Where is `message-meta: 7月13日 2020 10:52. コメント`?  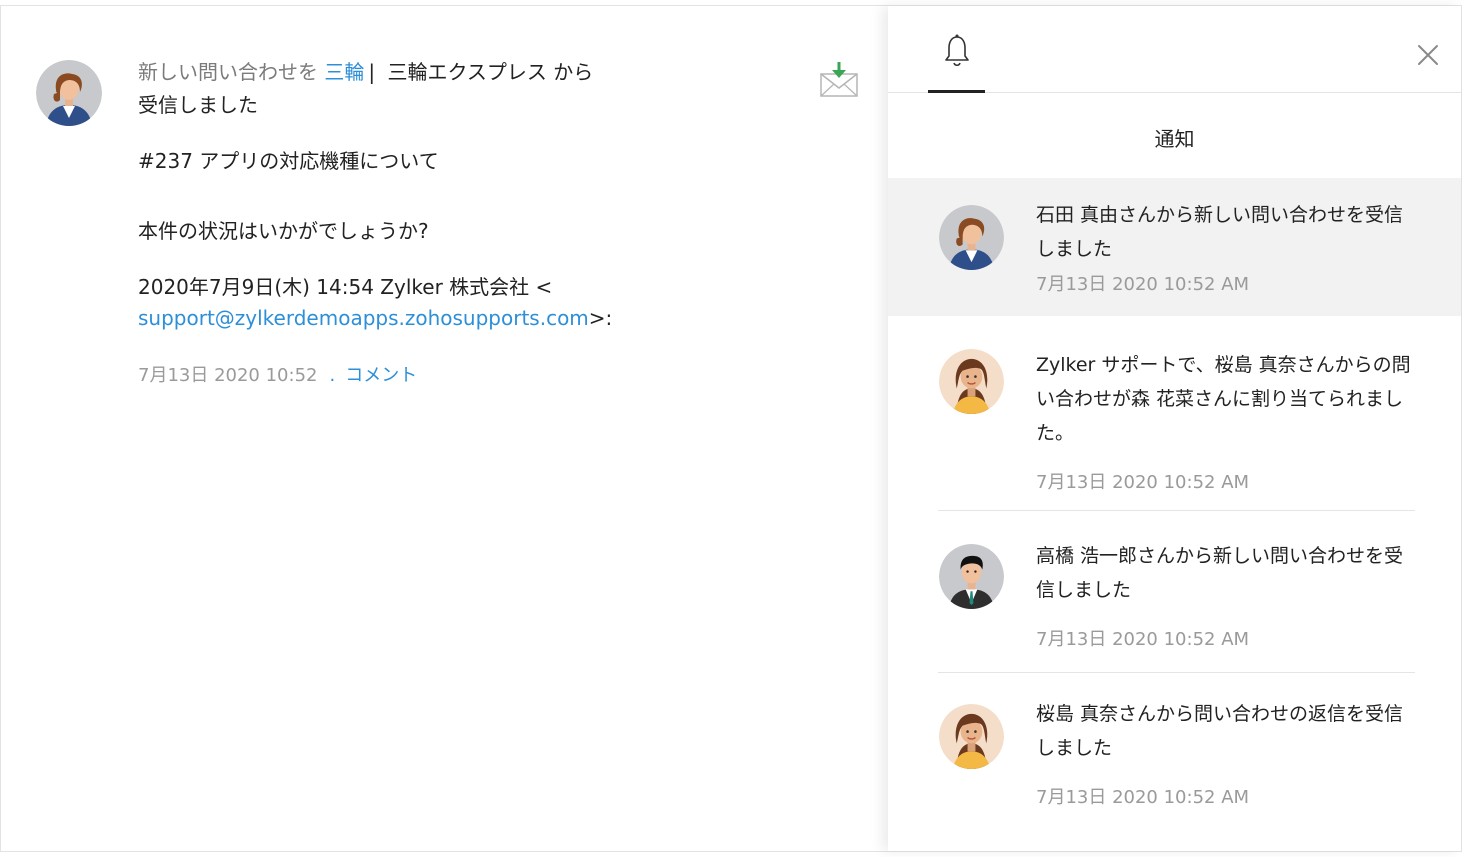
message-meta: 7月13日 2020 10:52. コメント is located at coordinates (277, 376).